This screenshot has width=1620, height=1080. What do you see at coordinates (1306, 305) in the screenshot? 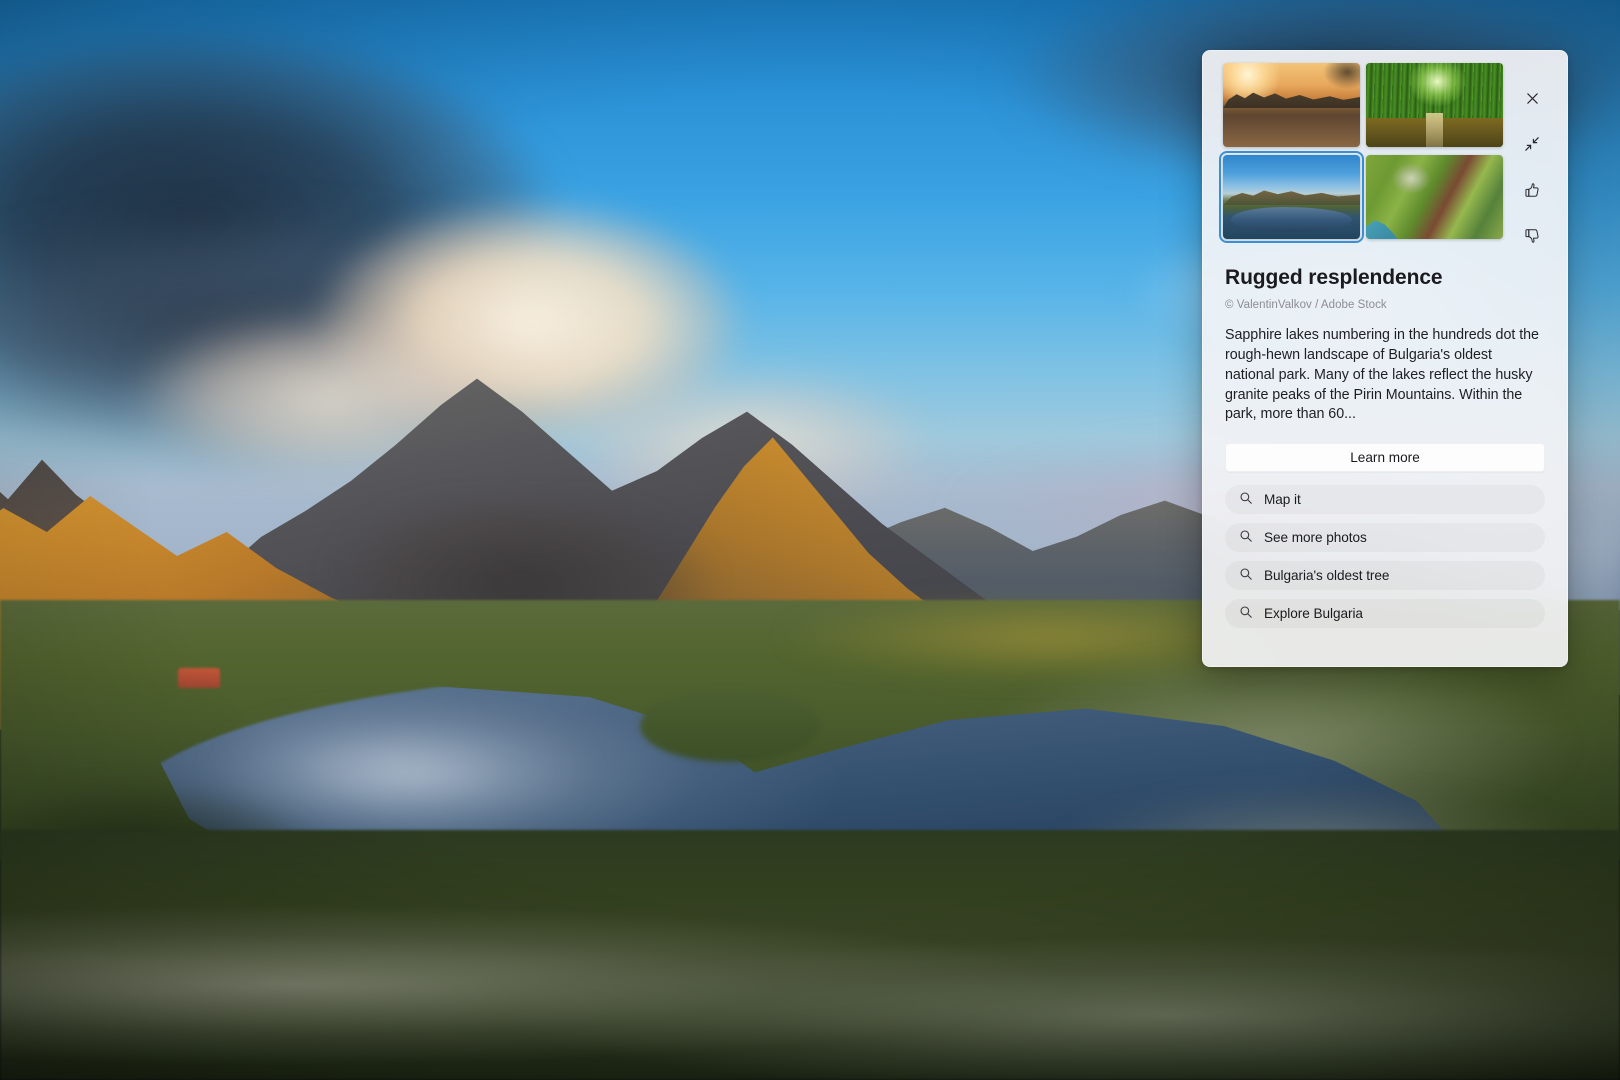
I see `image-credit: © ValentinValkov / Adobe Stock` at bounding box center [1306, 305].